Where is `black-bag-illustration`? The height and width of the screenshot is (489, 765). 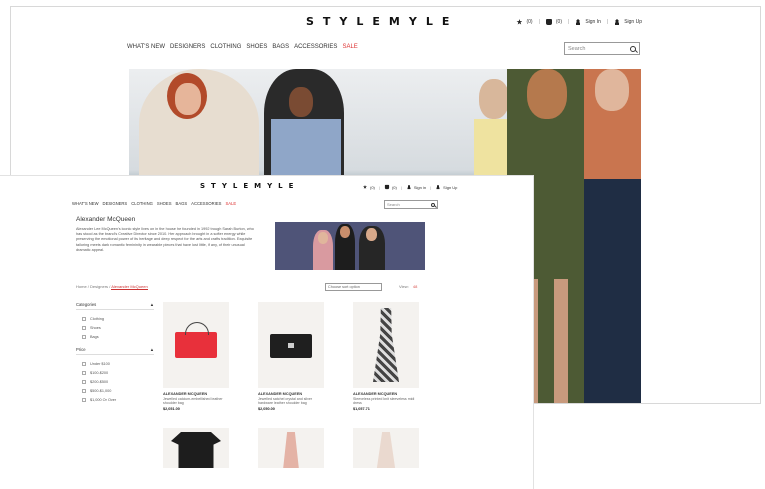
black-bag-illustration is located at coordinates (291, 346).